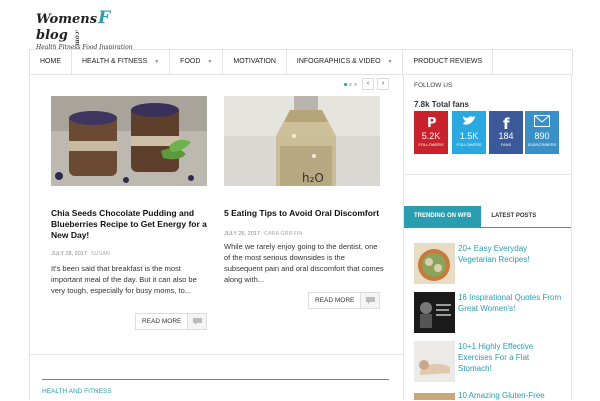 This screenshot has height=401, width=600. What do you see at coordinates (197, 62) in the screenshot?
I see `nav-item-food: FOOD ▼` at bounding box center [197, 62].